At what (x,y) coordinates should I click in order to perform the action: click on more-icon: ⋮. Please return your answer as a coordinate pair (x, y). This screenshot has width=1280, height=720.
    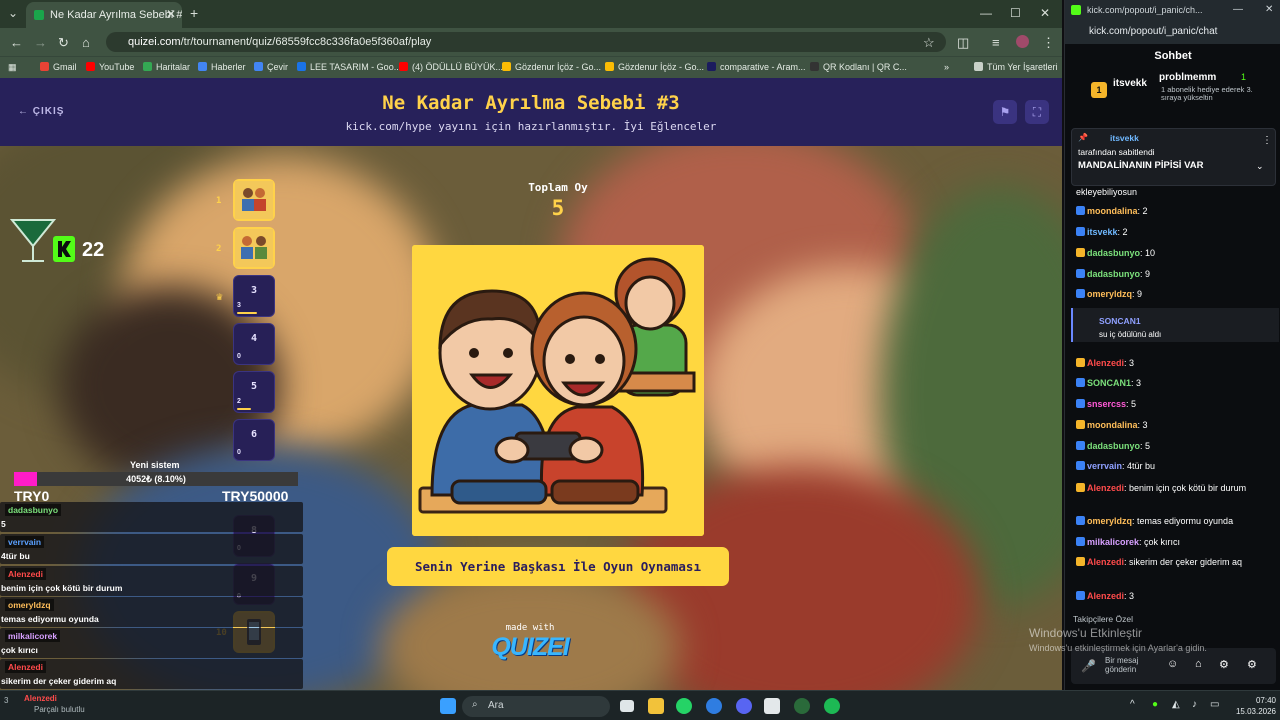
    Looking at the image, I should click on (1267, 140).